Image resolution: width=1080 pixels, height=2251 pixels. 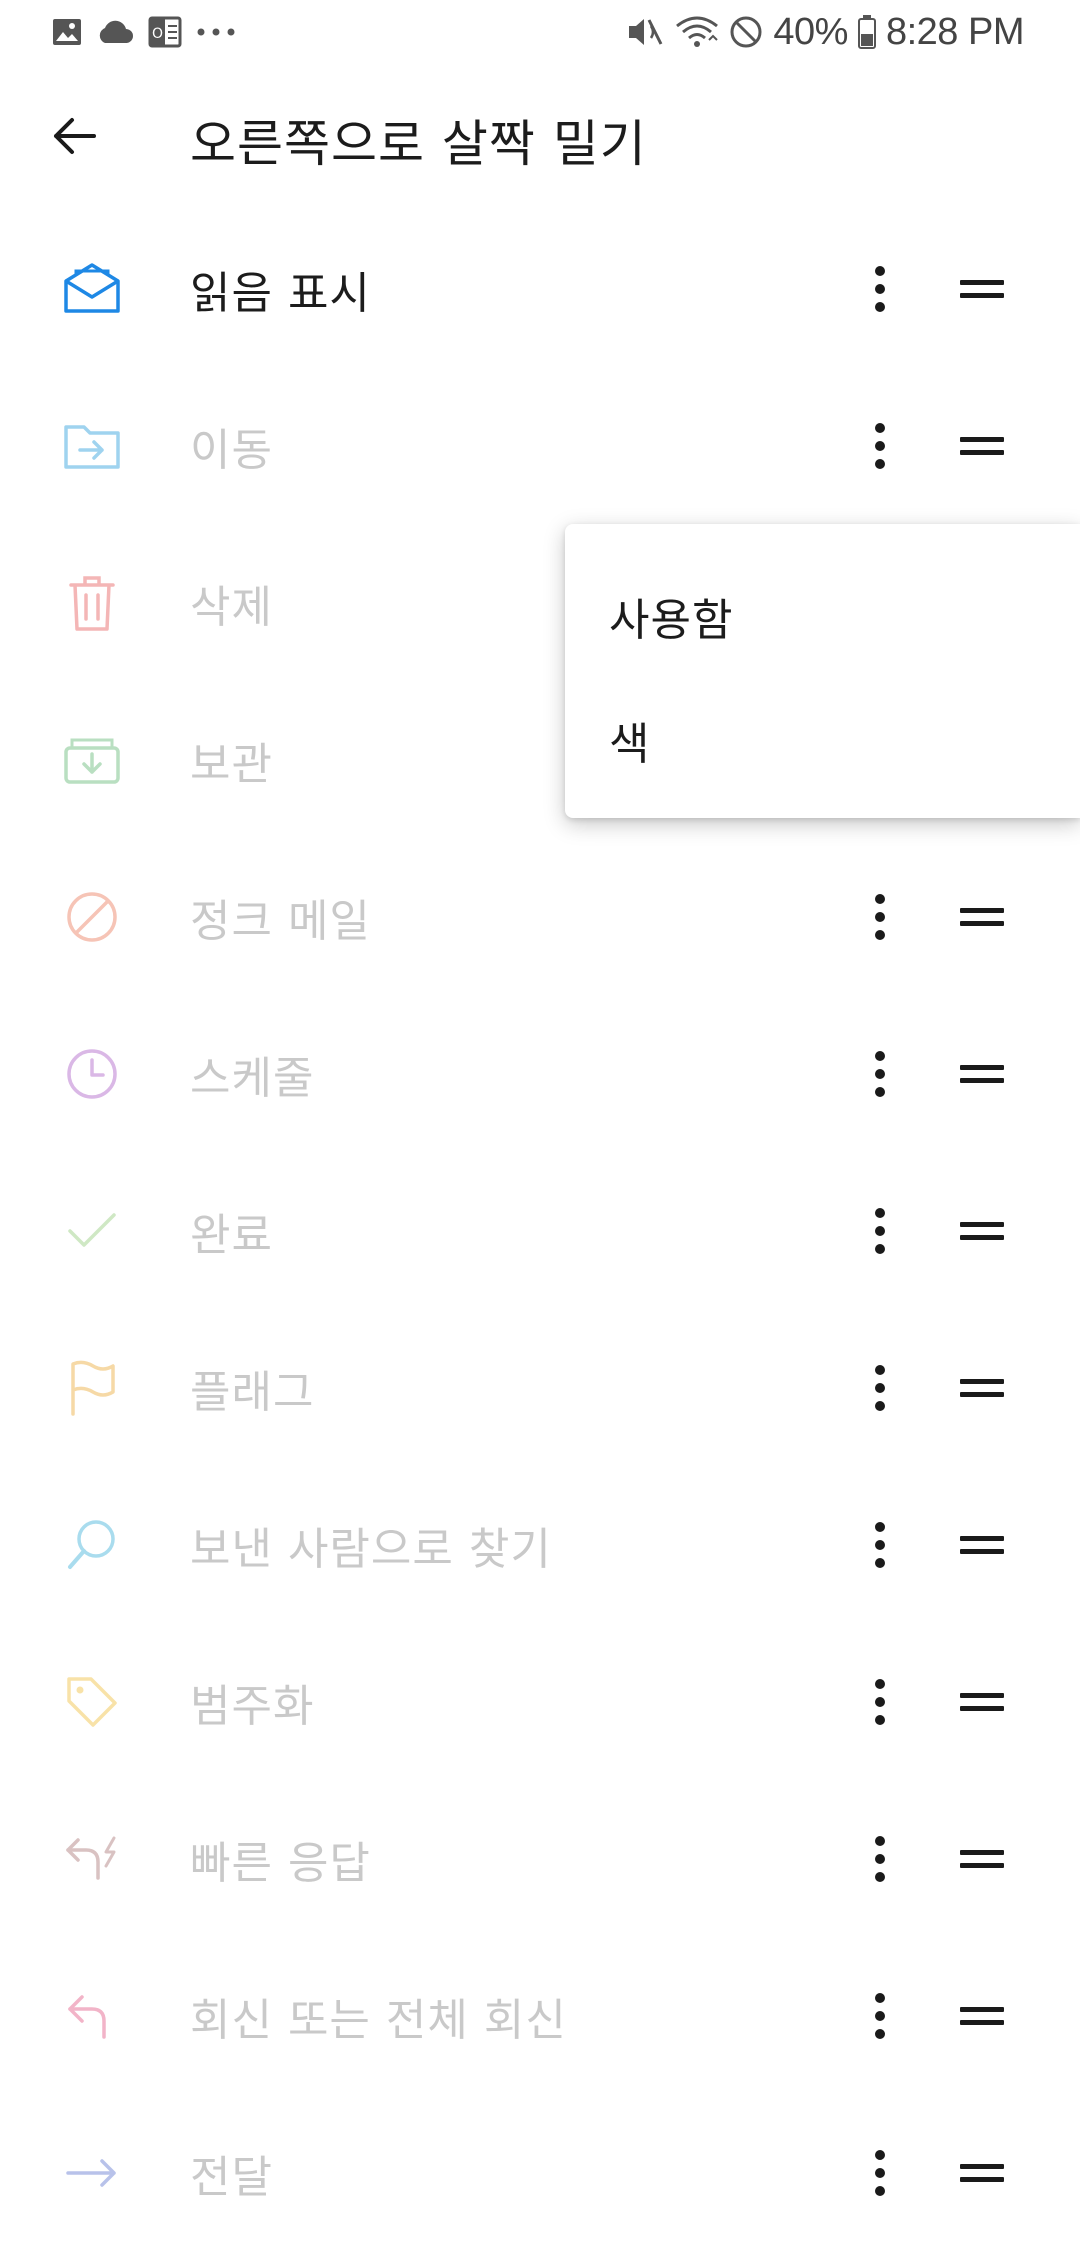 I want to click on mail-open-icon, so click(x=92, y=289).